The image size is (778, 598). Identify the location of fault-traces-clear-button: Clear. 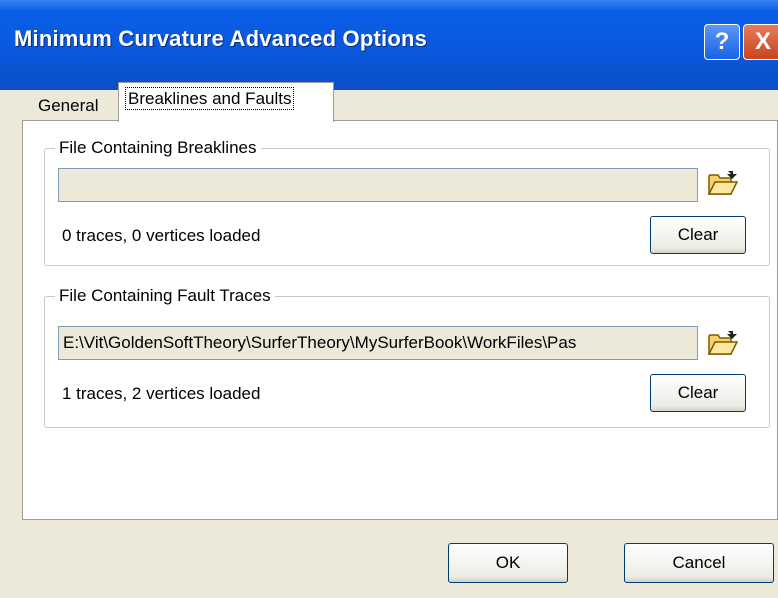
(698, 393).